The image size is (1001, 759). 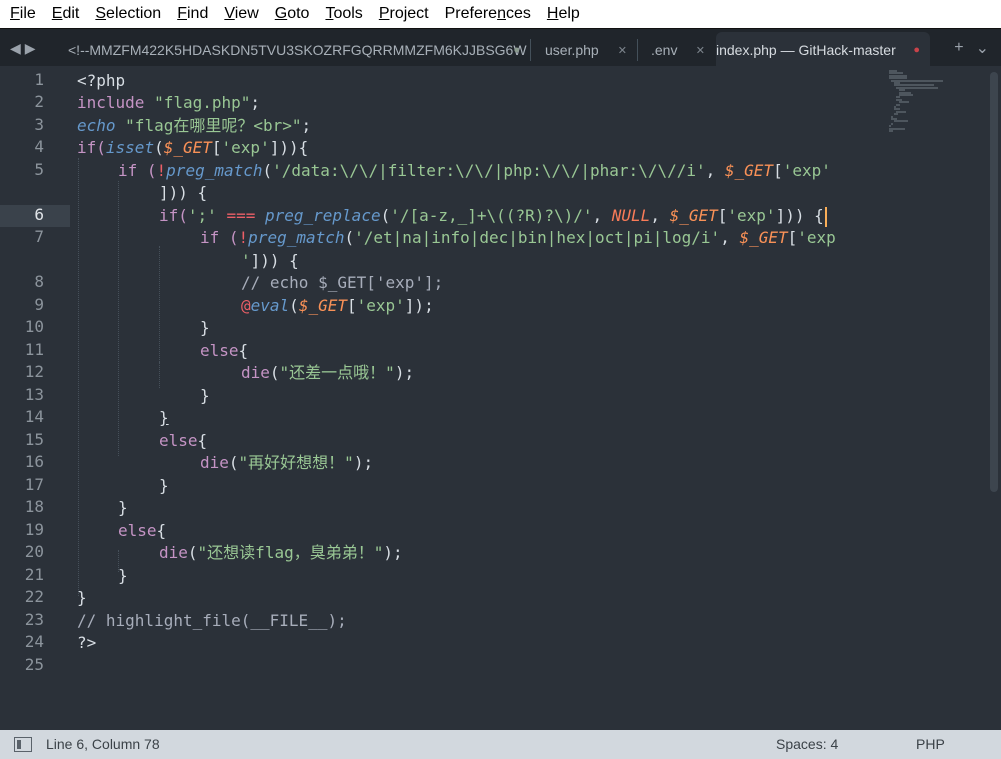 What do you see at coordinates (34, 394) in the screenshot?
I see `line-number: 13` at bounding box center [34, 394].